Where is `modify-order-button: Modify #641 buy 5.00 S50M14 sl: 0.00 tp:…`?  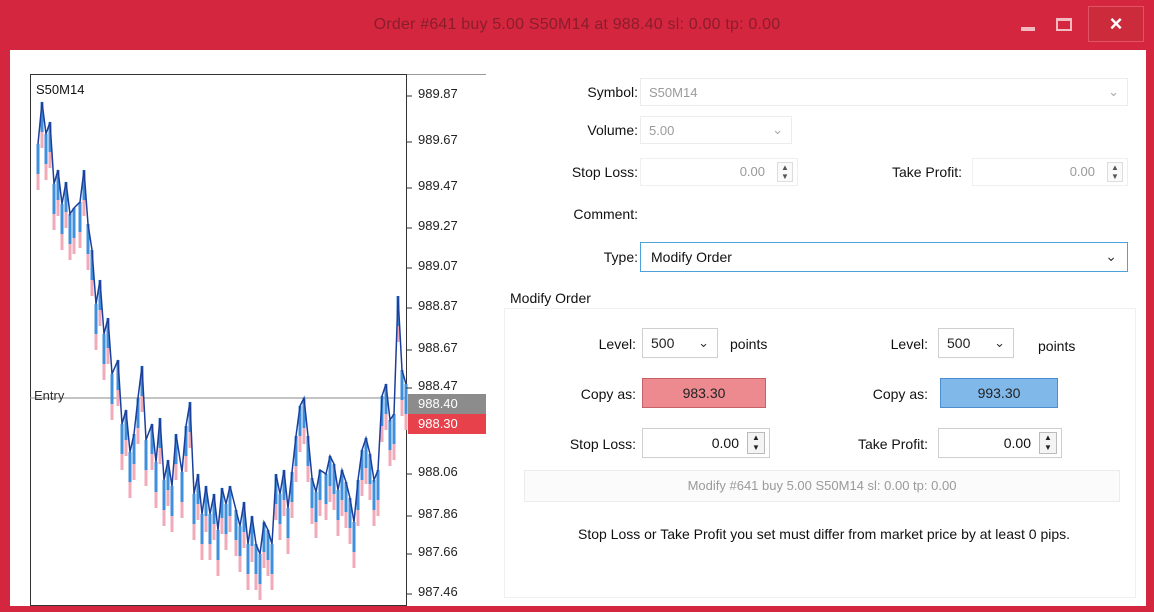
modify-order-button: Modify #641 buy 5.00 S50M14 sl: 0.00 tp:… is located at coordinates (822, 486).